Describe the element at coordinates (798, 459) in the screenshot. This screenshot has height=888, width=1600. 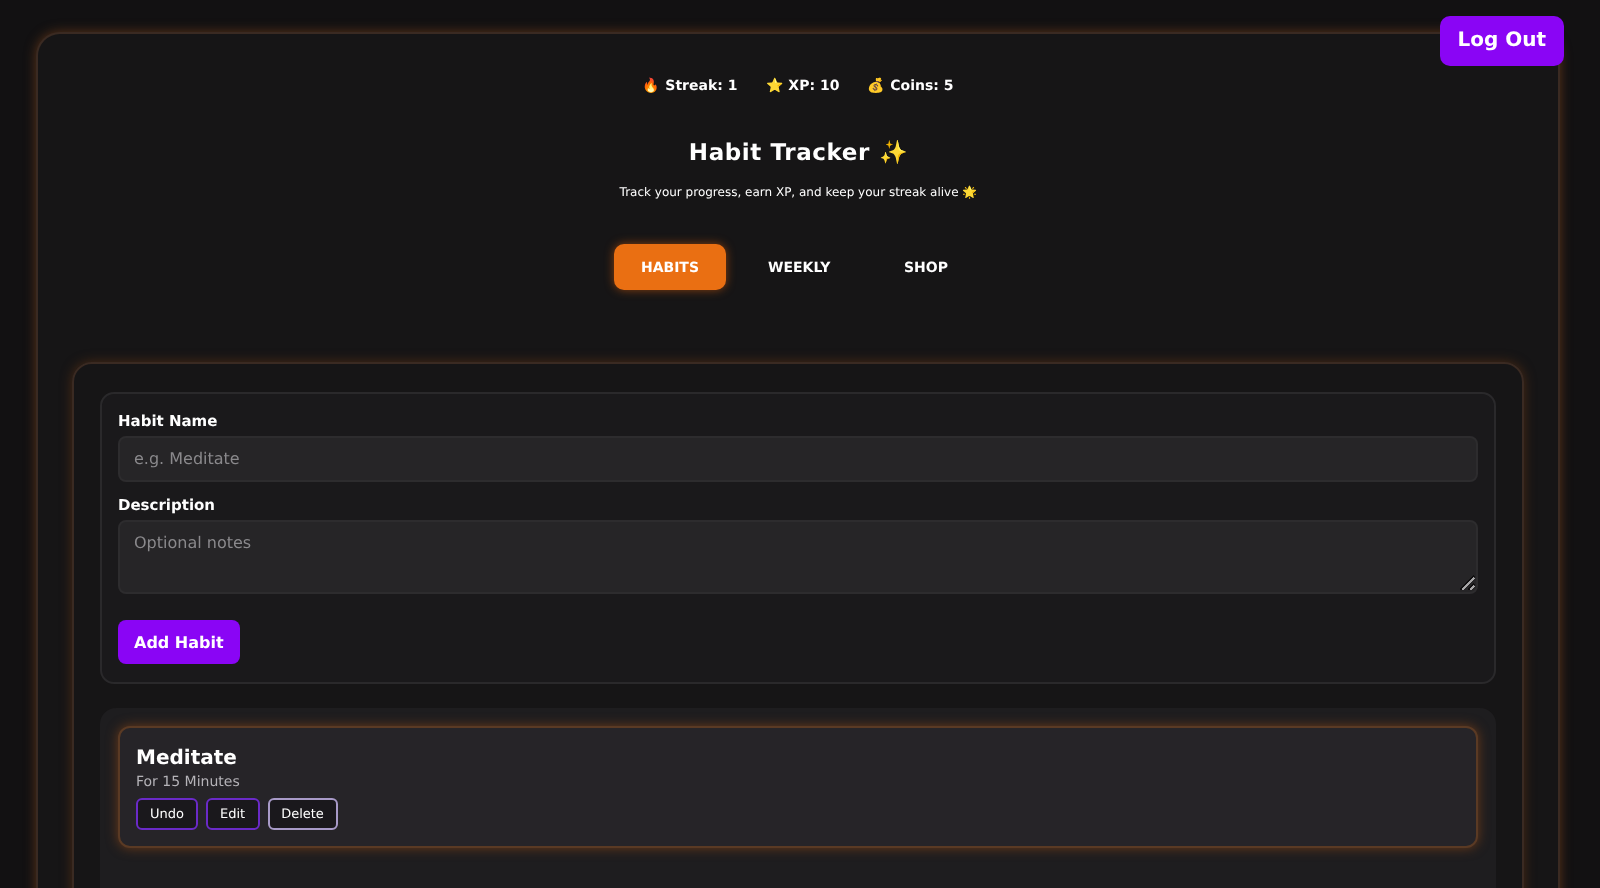
I see `habit-name-field: e.g. Meditate` at that location.